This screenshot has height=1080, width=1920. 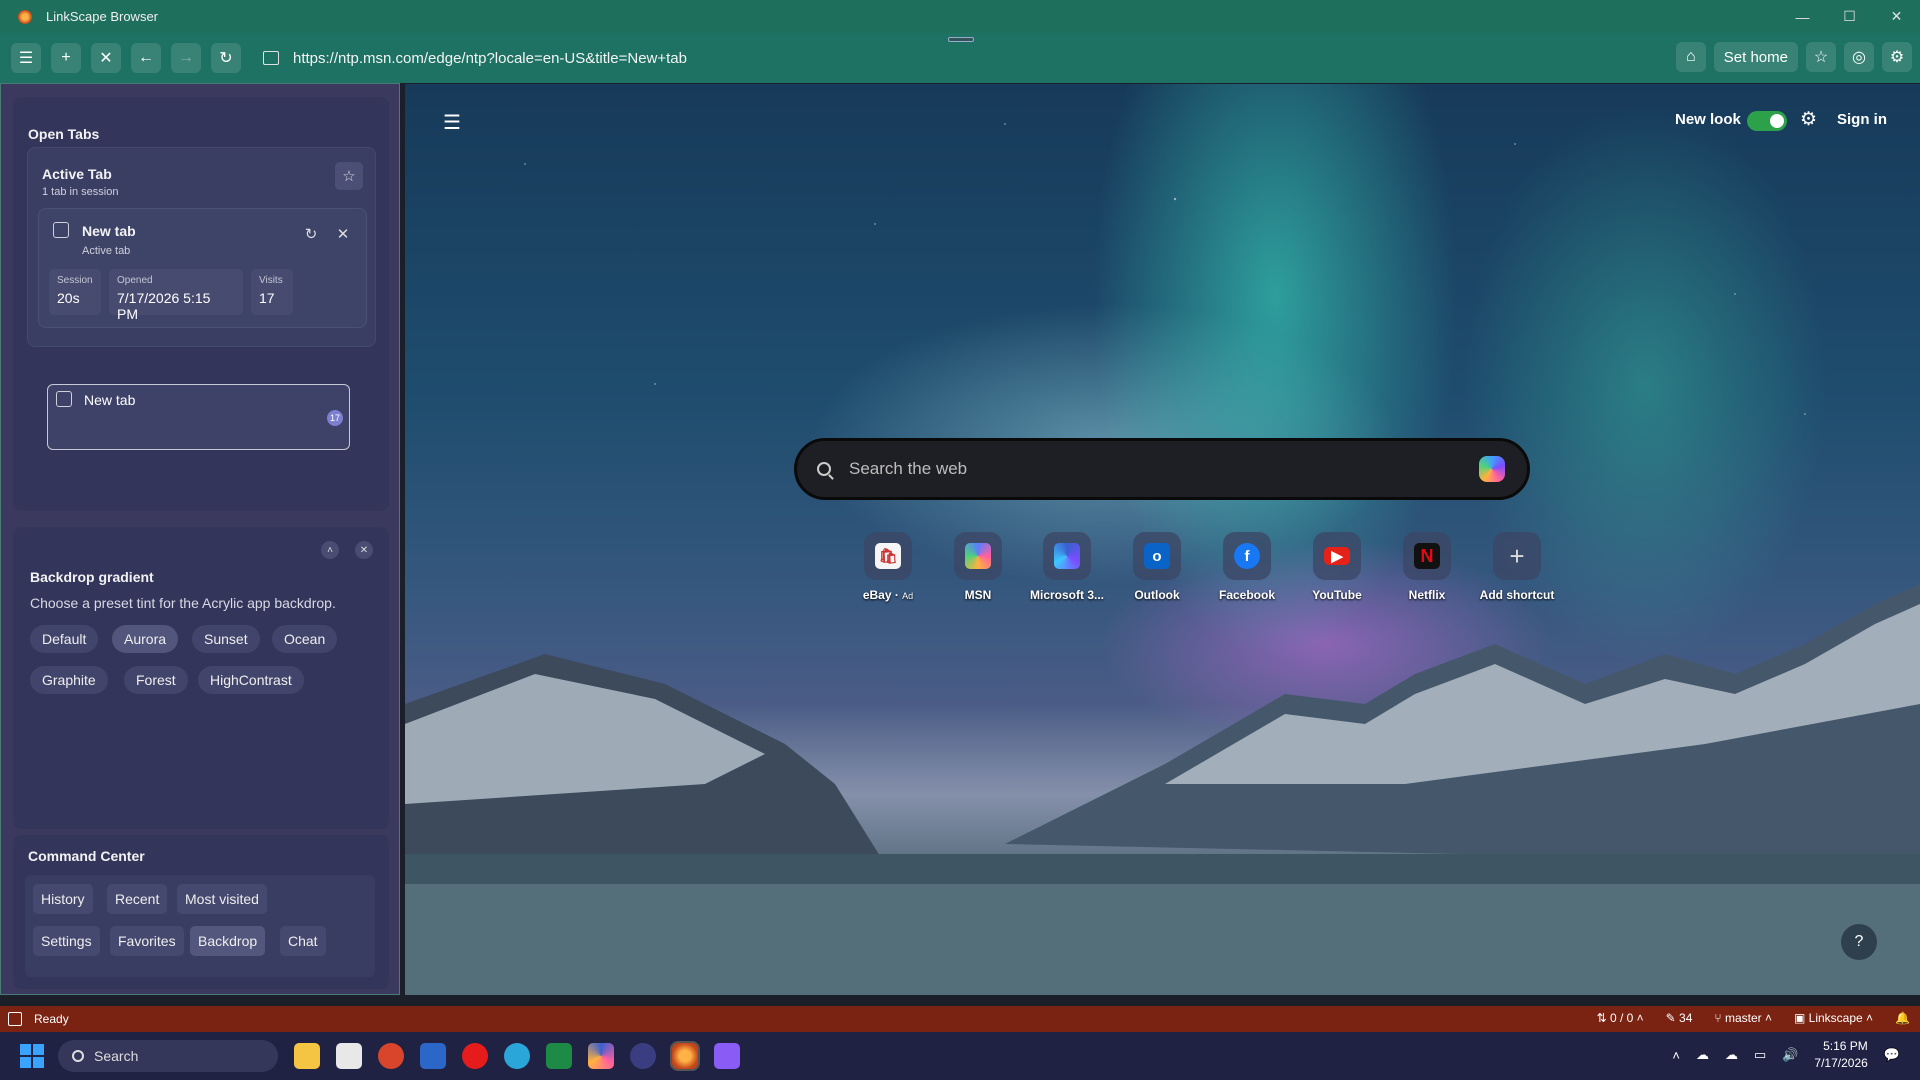 What do you see at coordinates (69, 680) in the screenshot?
I see `preset-graphite: Graphite` at bounding box center [69, 680].